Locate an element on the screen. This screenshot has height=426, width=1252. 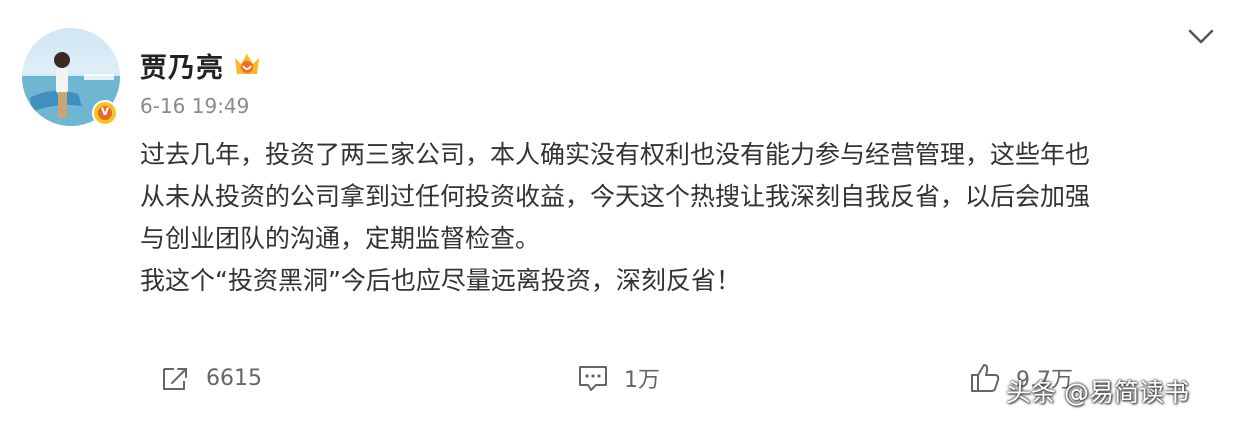
repost-button: 6615 is located at coordinates (210, 378).